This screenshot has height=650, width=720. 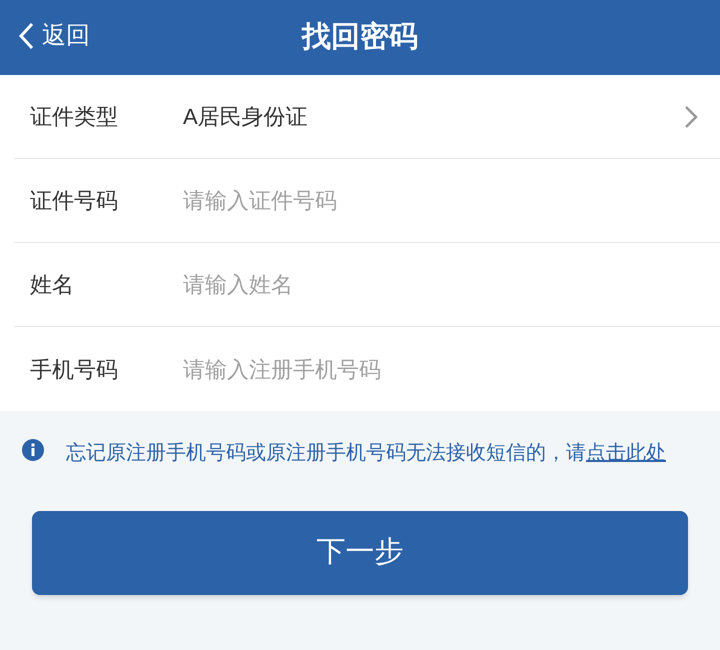 What do you see at coordinates (626, 453) in the screenshot?
I see `click-here-link: 点击此处` at bounding box center [626, 453].